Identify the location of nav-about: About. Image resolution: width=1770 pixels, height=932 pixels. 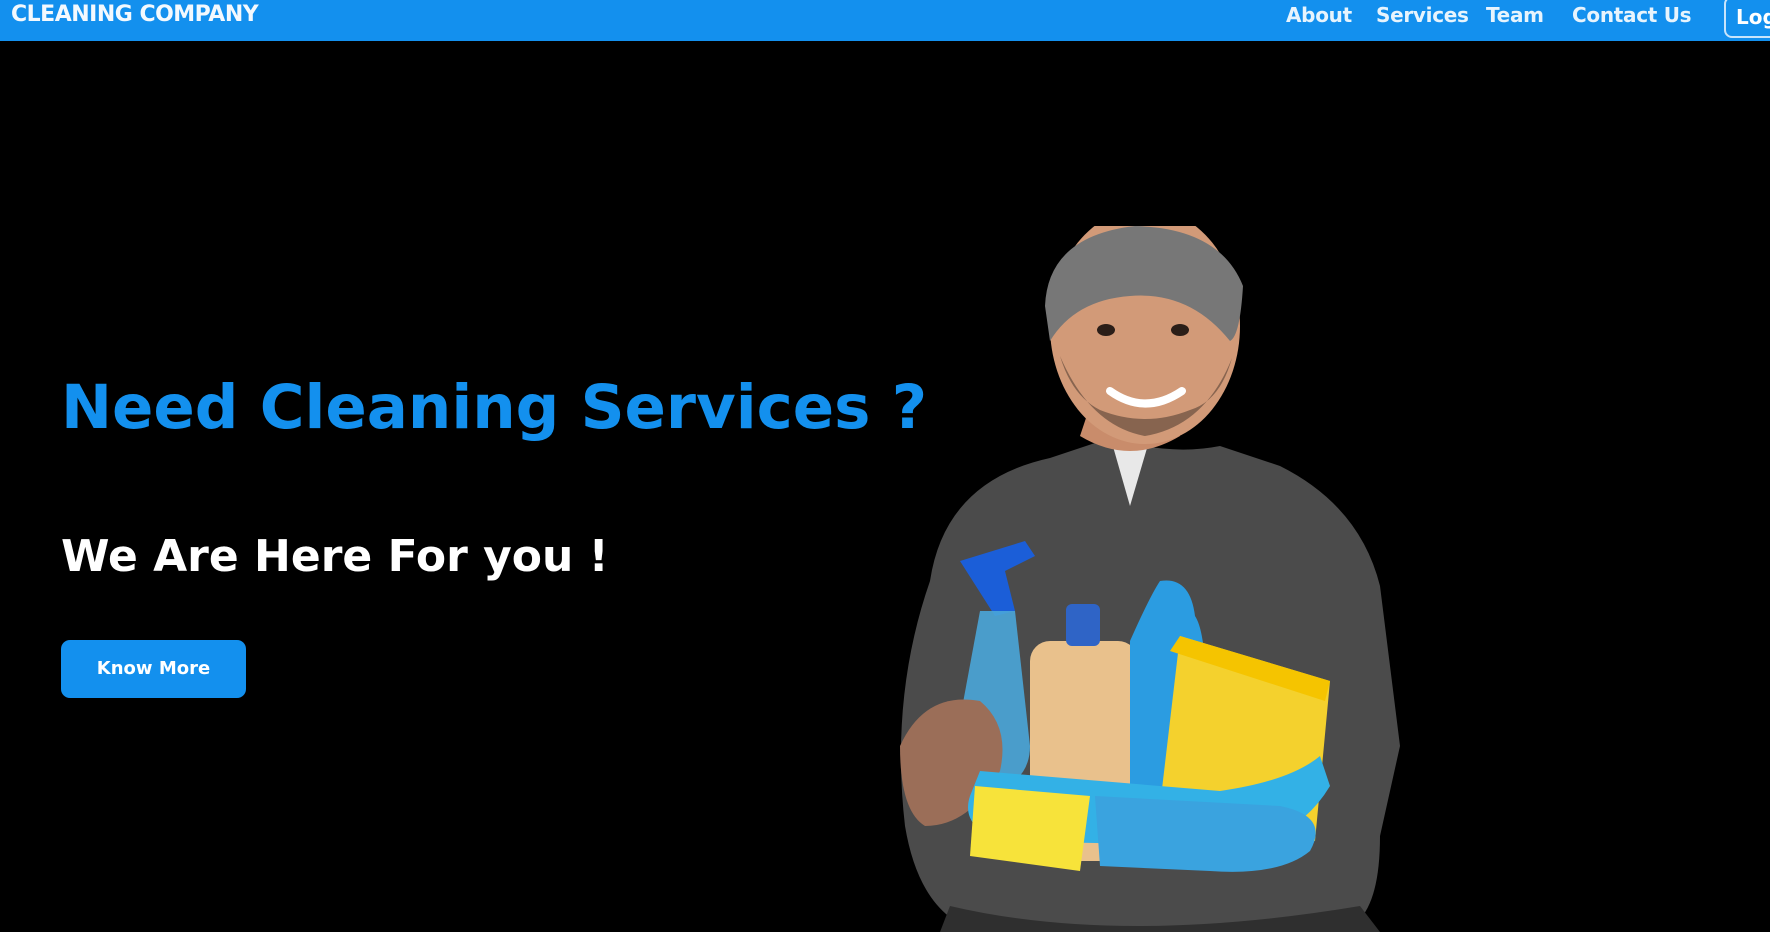
(1319, 15).